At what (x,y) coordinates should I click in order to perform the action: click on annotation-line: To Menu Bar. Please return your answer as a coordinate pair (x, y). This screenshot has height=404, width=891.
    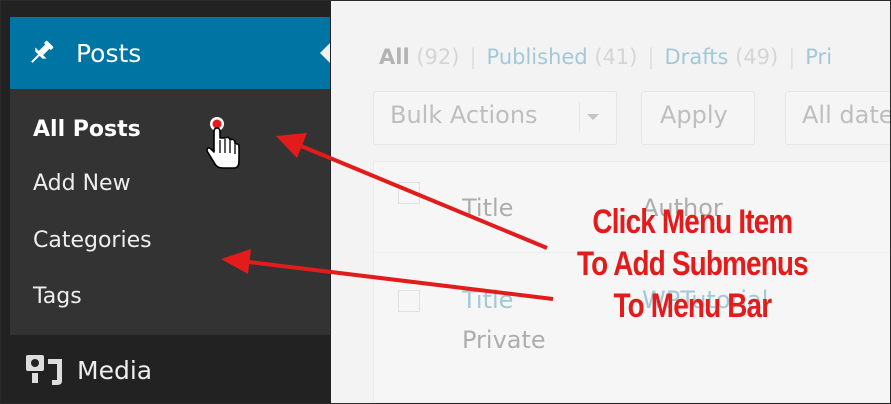
    Looking at the image, I should click on (693, 306).